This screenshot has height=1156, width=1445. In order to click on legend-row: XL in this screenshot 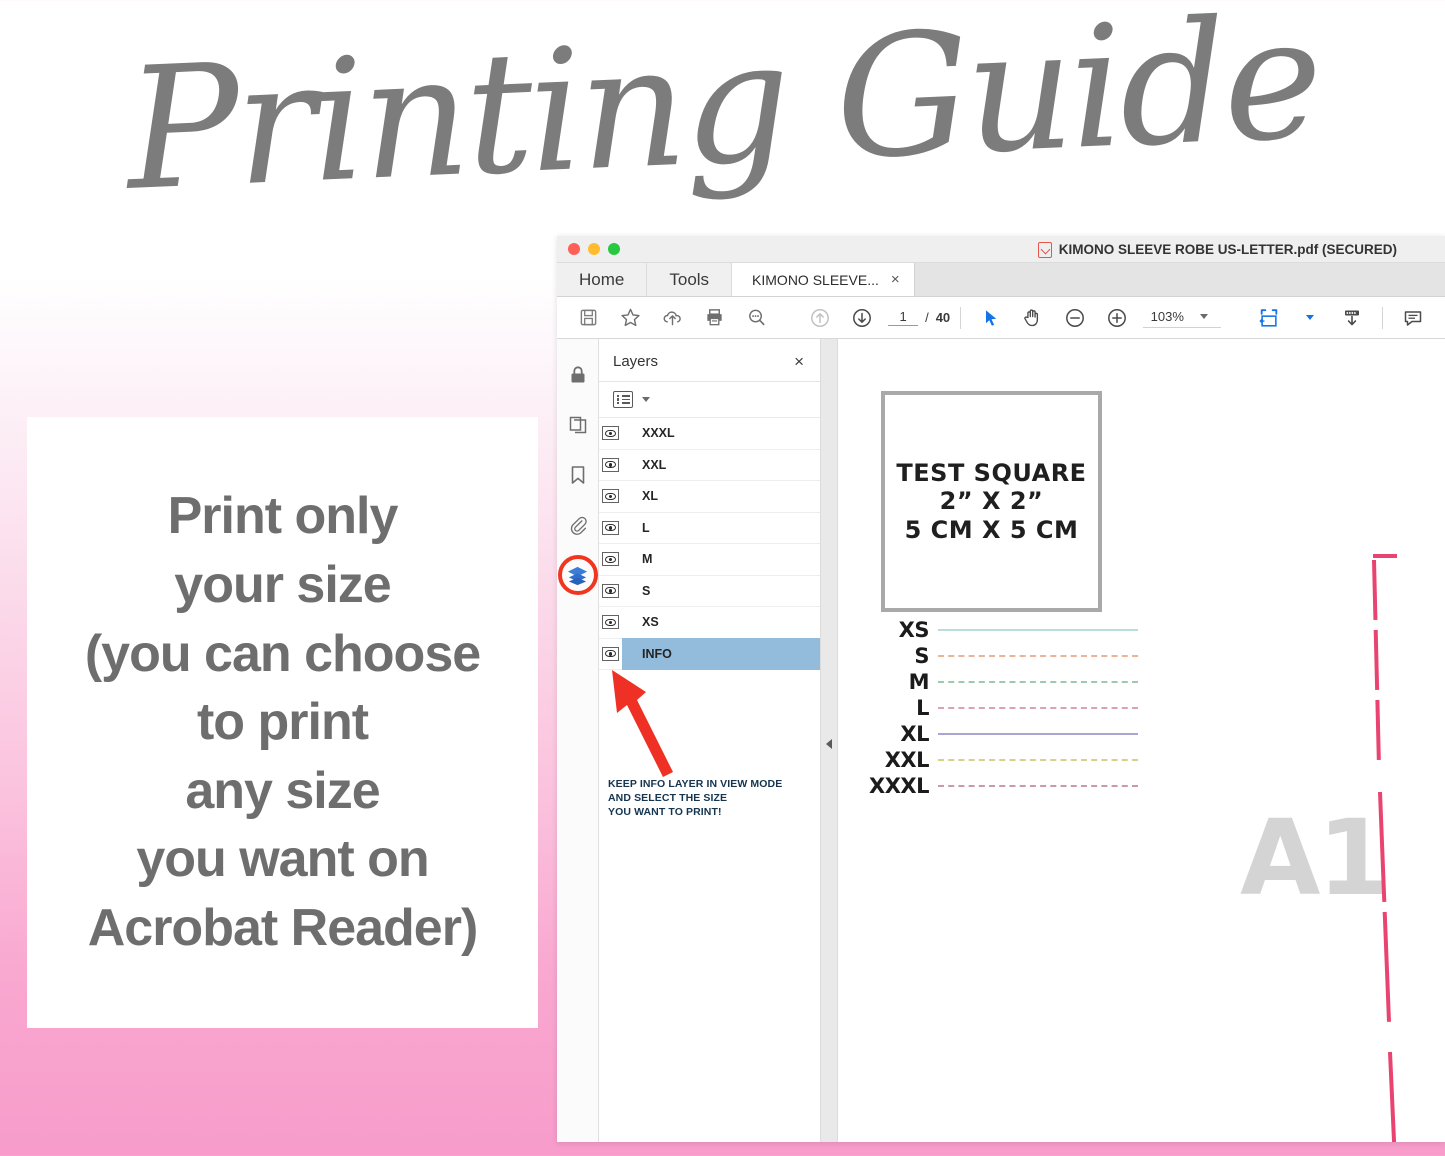, I will do `click(1003, 734)`.